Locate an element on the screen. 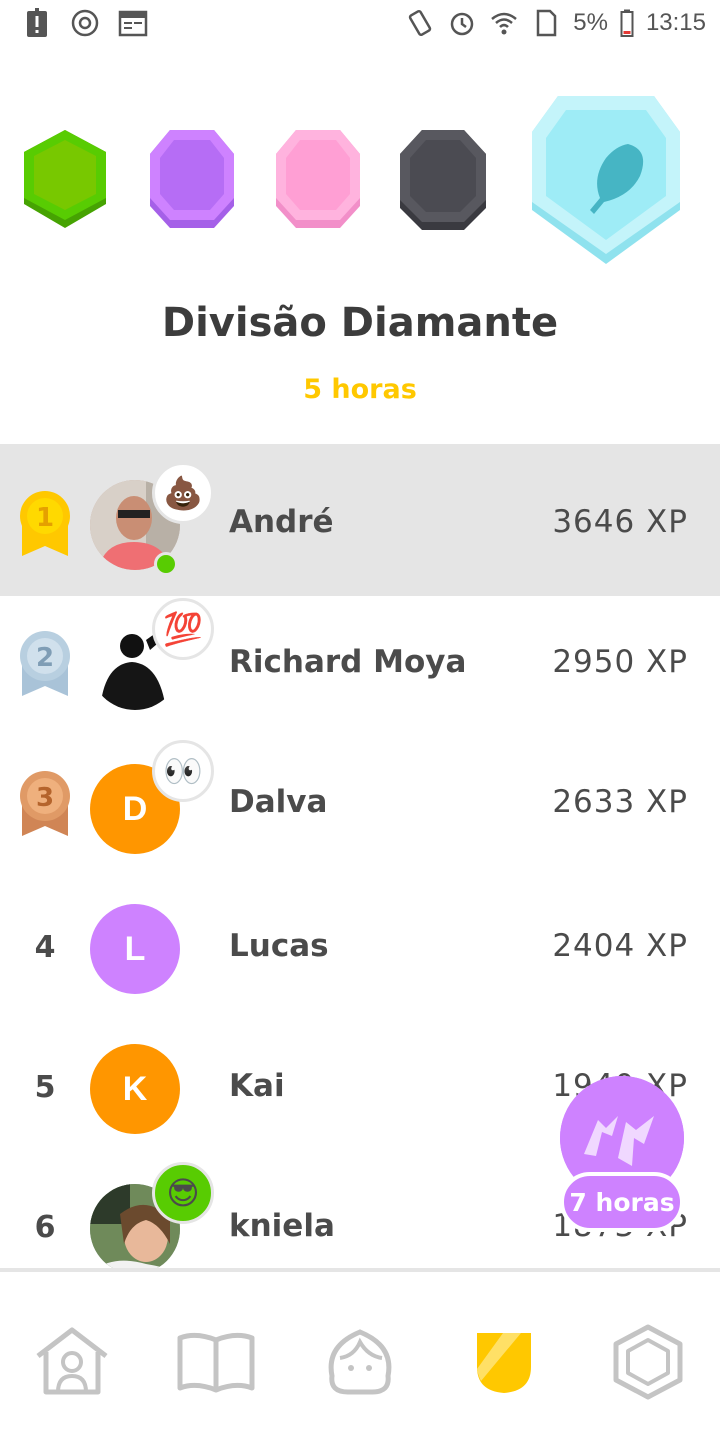  avatar: L is located at coordinates (135, 949).